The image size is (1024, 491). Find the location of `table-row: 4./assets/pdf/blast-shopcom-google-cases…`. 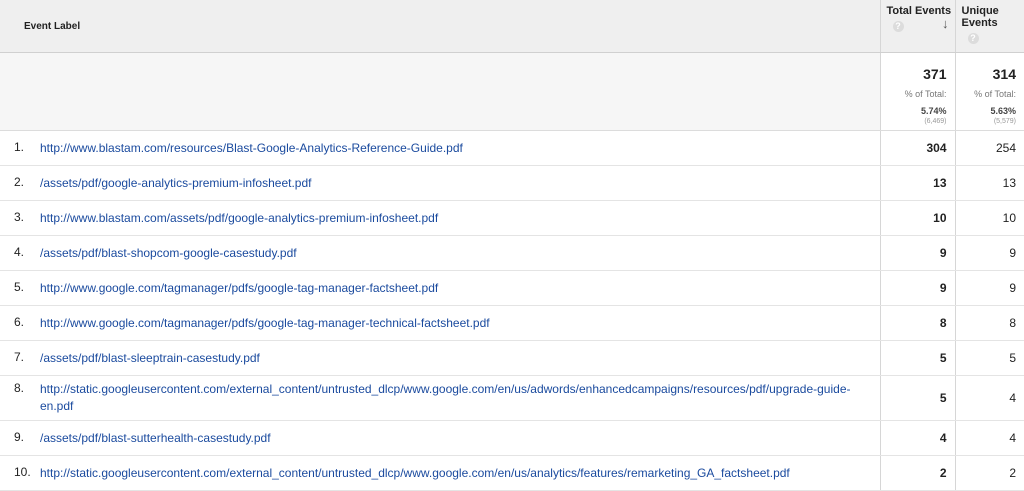

table-row: 4./assets/pdf/blast-shopcom-google-cases… is located at coordinates (512, 253).